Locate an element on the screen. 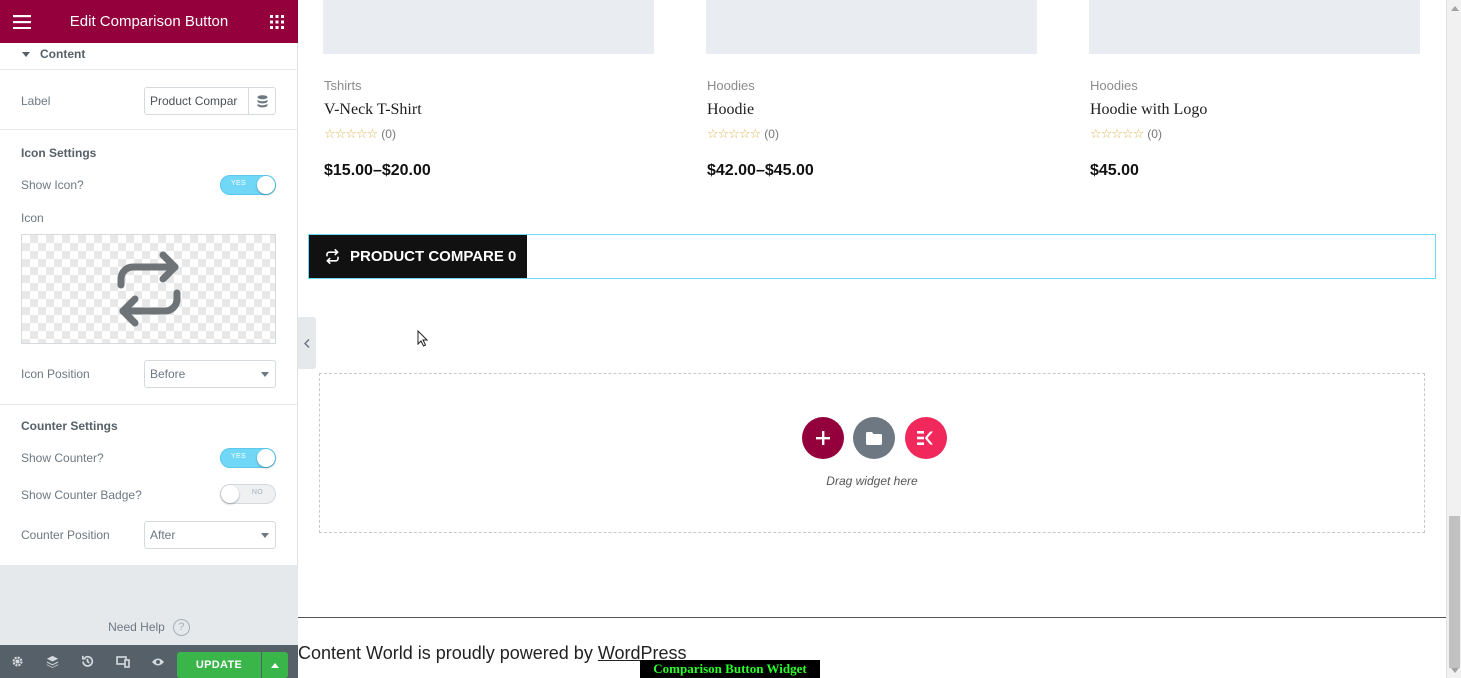  panel-header: Edit Comparison Button is located at coordinates (149, 21).